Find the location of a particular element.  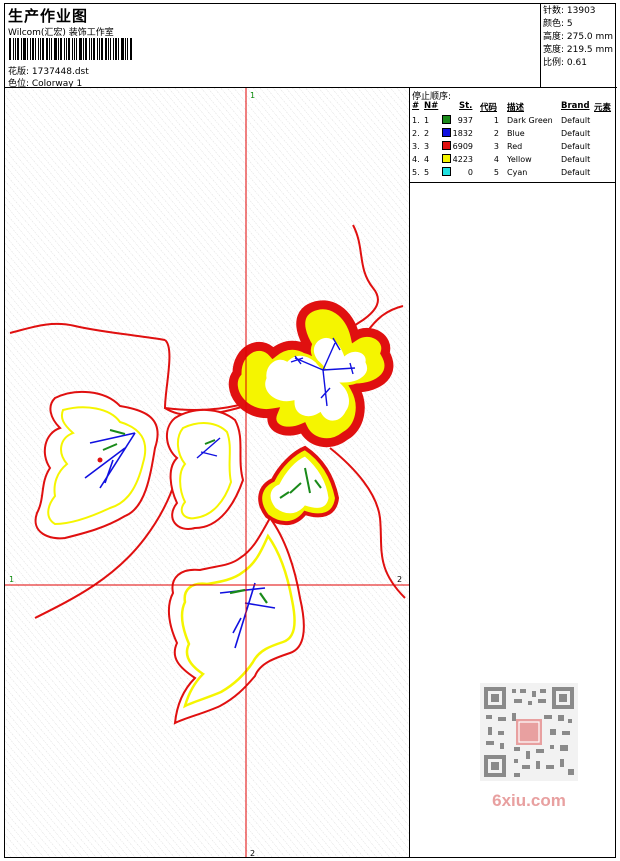

design-height: 高度: 275.0 mm is located at coordinates (578, 37).